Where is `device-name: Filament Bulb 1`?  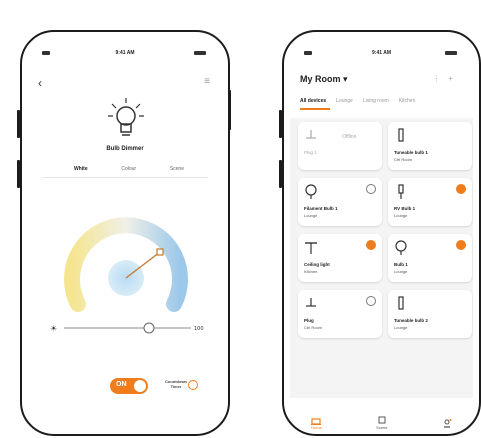 device-name: Filament Bulb 1 is located at coordinates (321, 208).